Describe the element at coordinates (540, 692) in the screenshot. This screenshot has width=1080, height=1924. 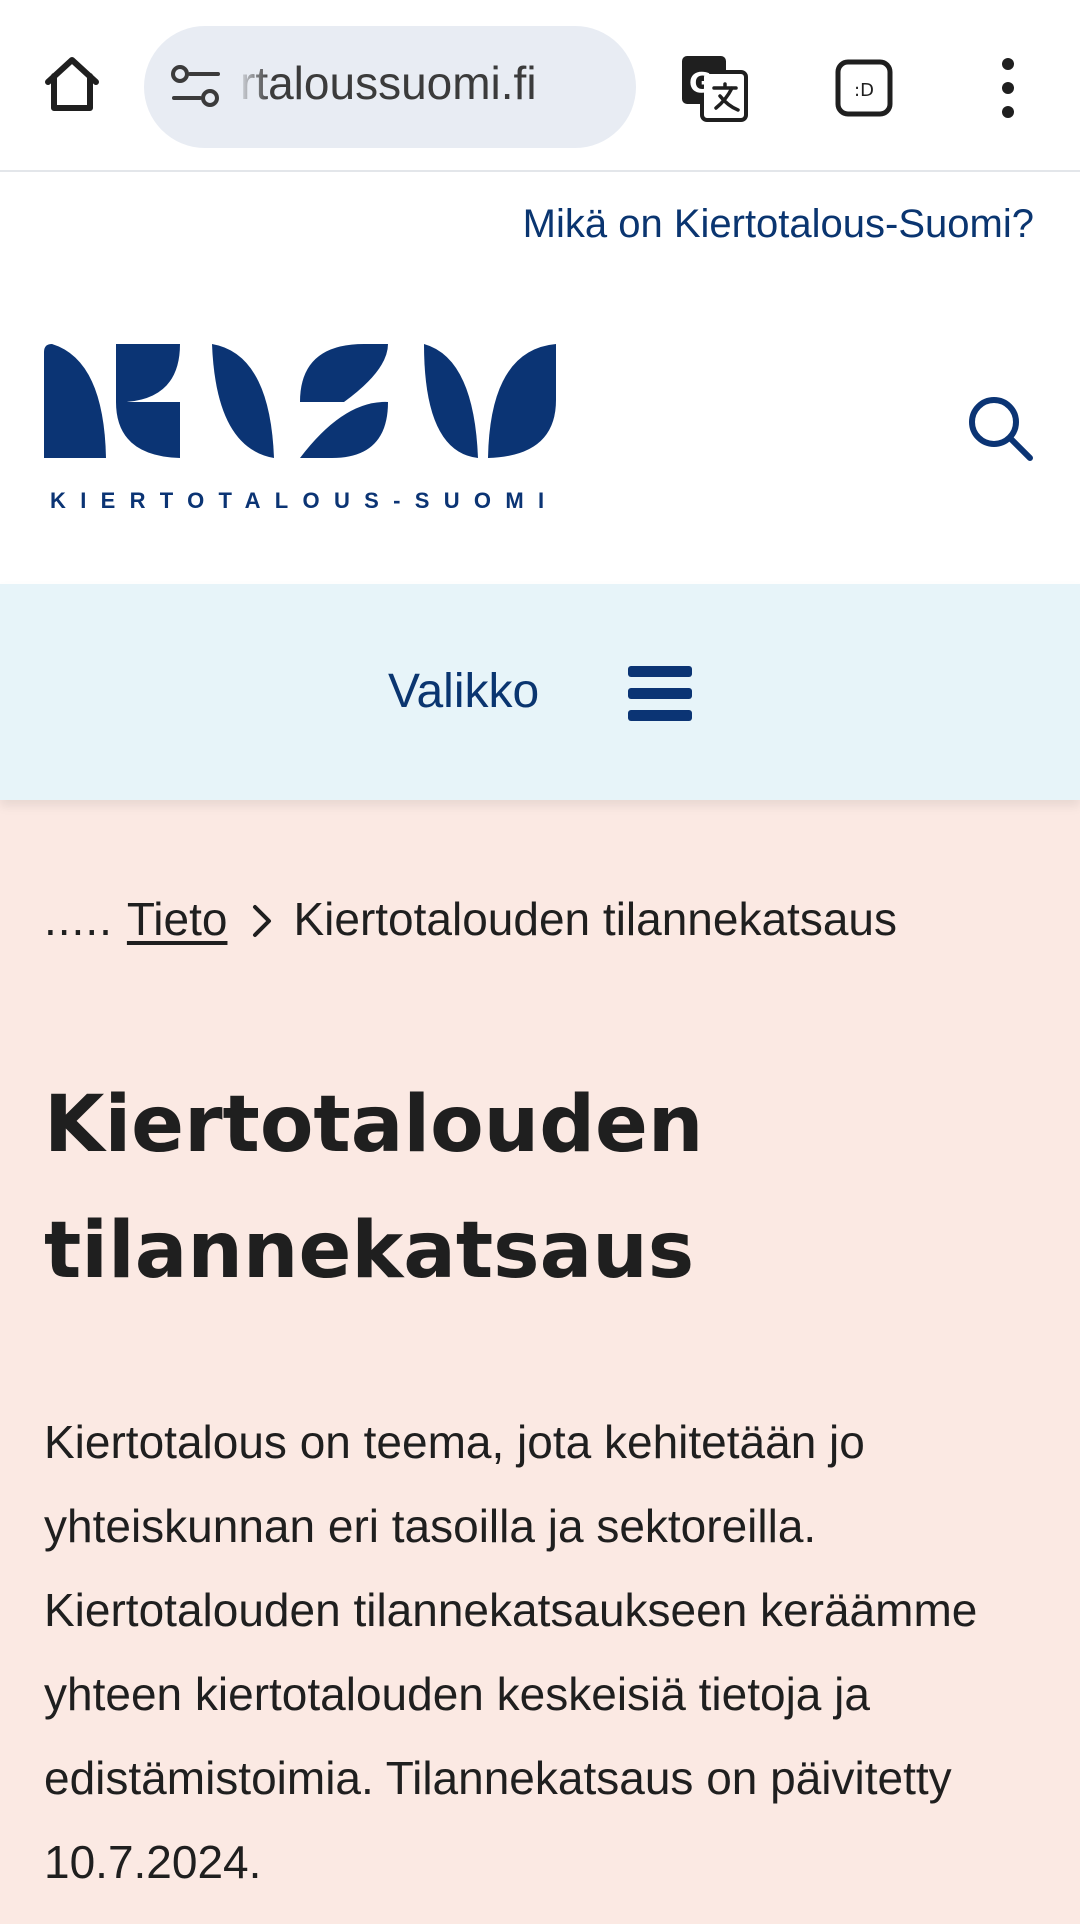
I see `main-nav: Valikko` at that location.